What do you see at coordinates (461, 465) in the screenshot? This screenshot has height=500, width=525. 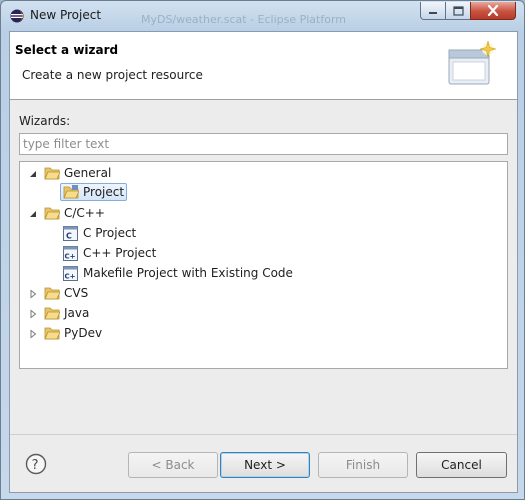 I see `cancel-button: Cancel` at bounding box center [461, 465].